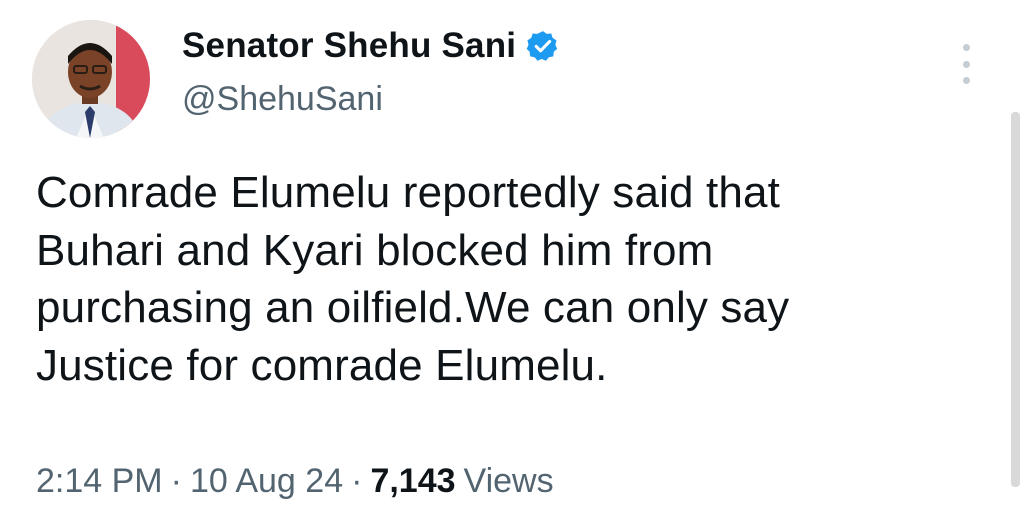 The width and height of the screenshot is (1024, 526). What do you see at coordinates (375, 250) in the screenshot?
I see `tweet-text-line: Buhari and Kyari blocked him from` at bounding box center [375, 250].